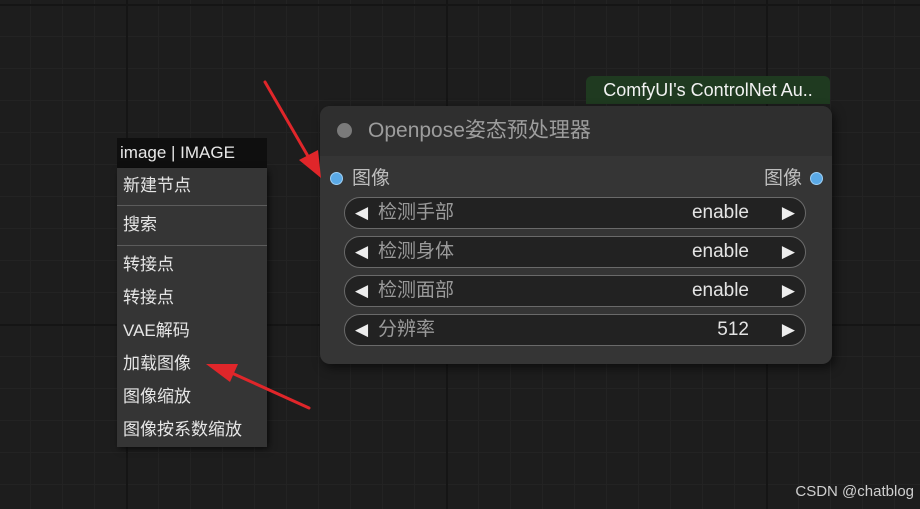 The image size is (920, 509). Describe the element at coordinates (263, 245) in the screenshot. I see `annotation-arrows` at that location.